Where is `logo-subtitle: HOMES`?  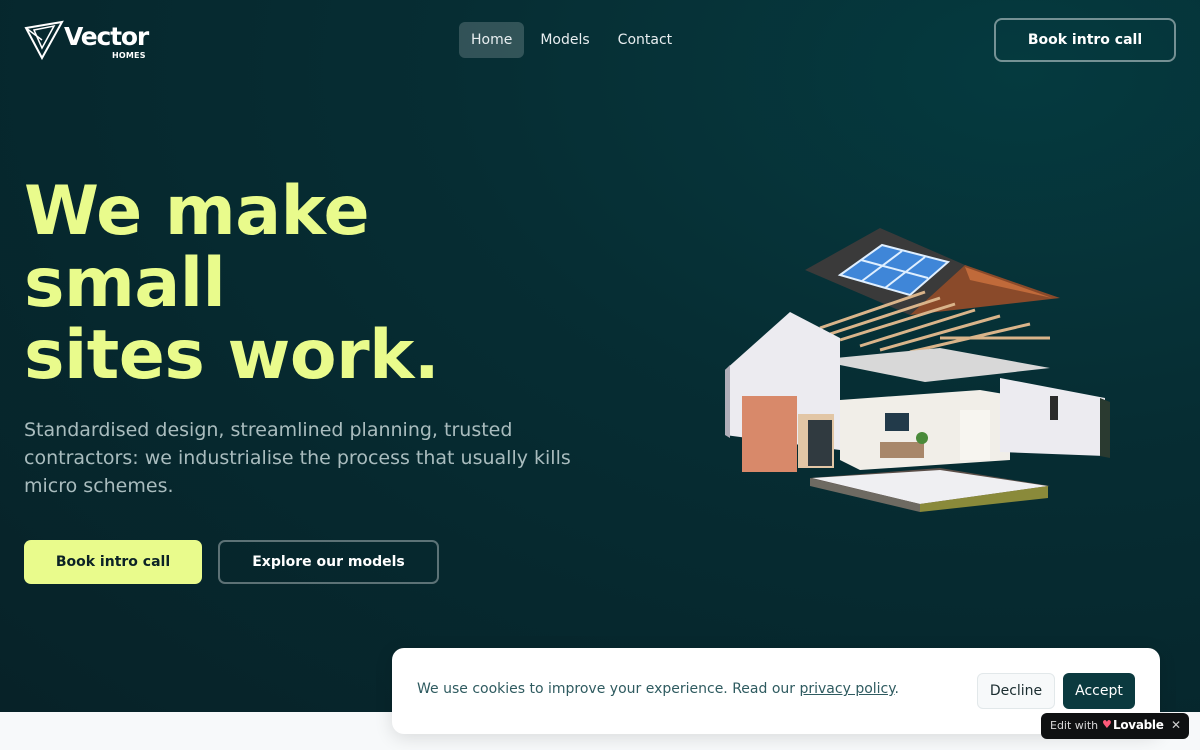
logo-subtitle: HOMES is located at coordinates (129, 55).